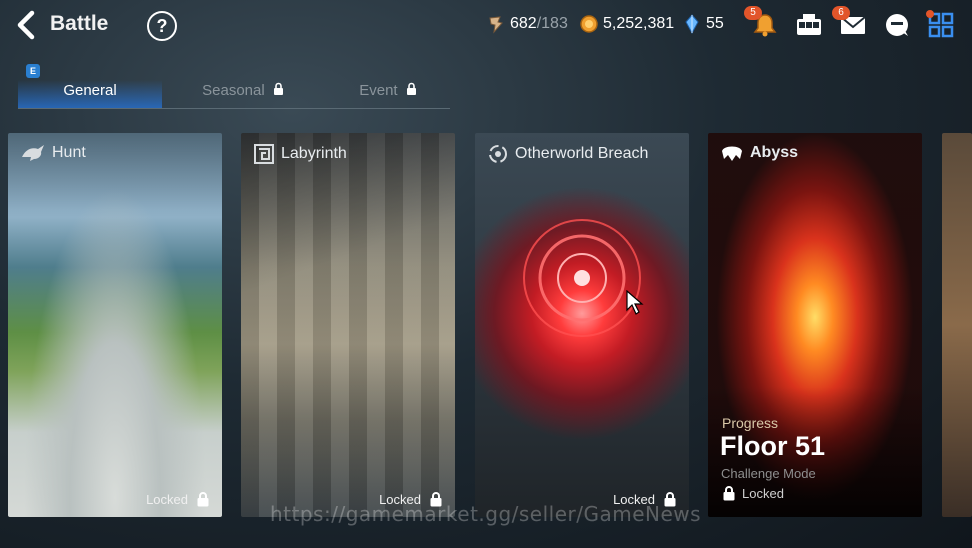 Image resolution: width=972 pixels, height=548 pixels. Describe the element at coordinates (486, 514) in the screenshot. I see `watermark: https://gamemarket.gg/seller/GameNews` at that location.